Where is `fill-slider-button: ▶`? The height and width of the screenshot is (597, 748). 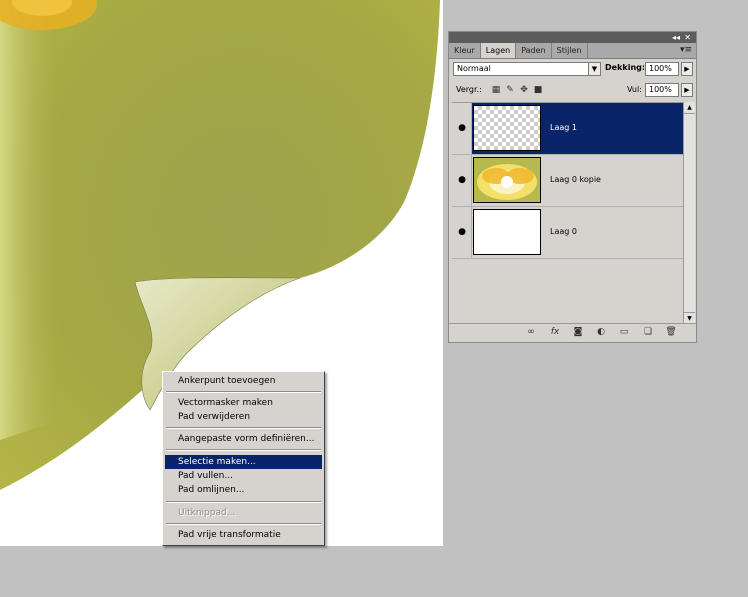
fill-slider-button: ▶ is located at coordinates (687, 90).